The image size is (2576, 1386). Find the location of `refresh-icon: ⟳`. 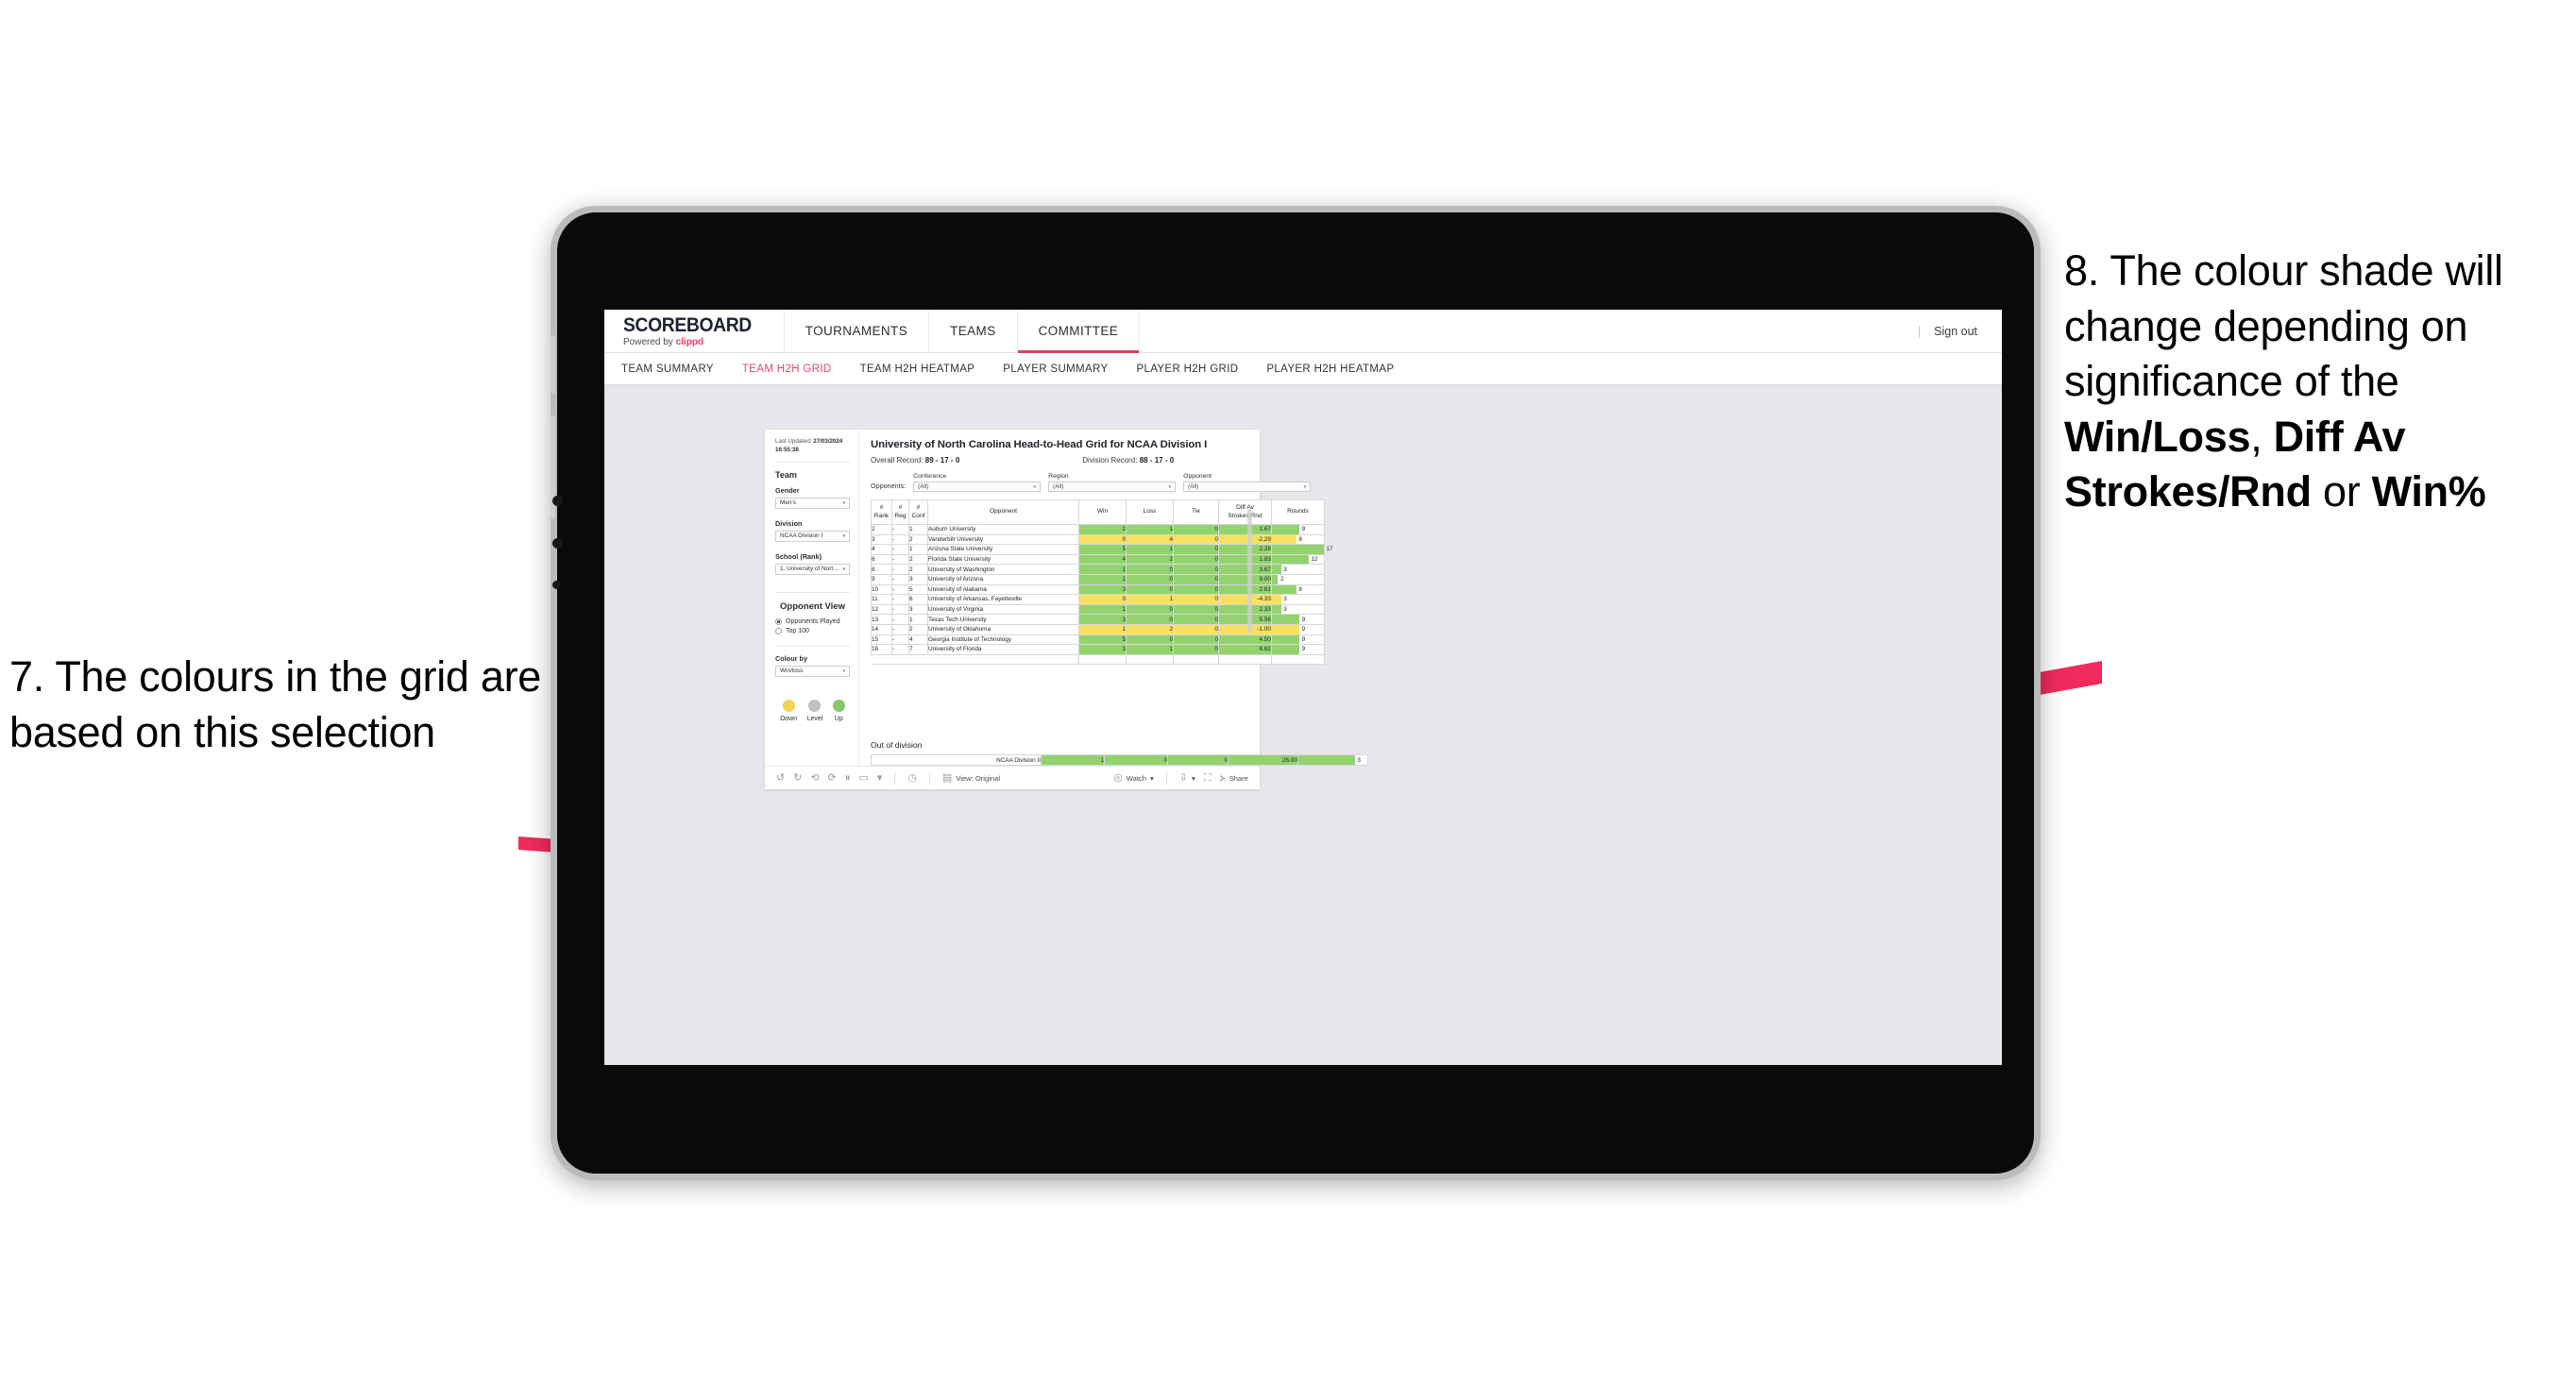

refresh-icon: ⟳ is located at coordinates (832, 778).